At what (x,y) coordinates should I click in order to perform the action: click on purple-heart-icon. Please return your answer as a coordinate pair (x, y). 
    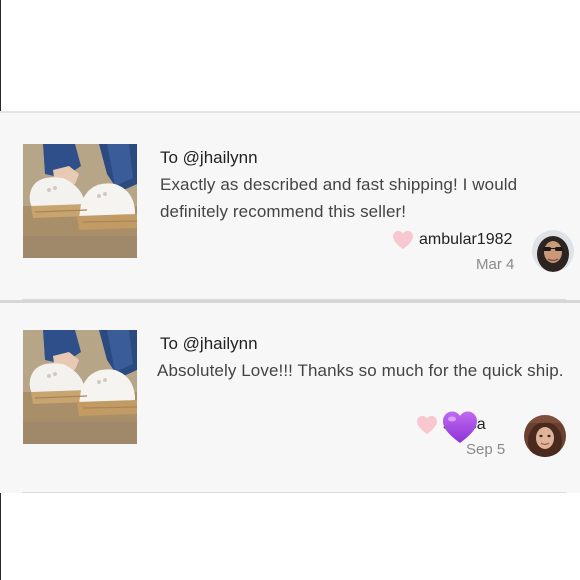
    Looking at the image, I should click on (460, 427).